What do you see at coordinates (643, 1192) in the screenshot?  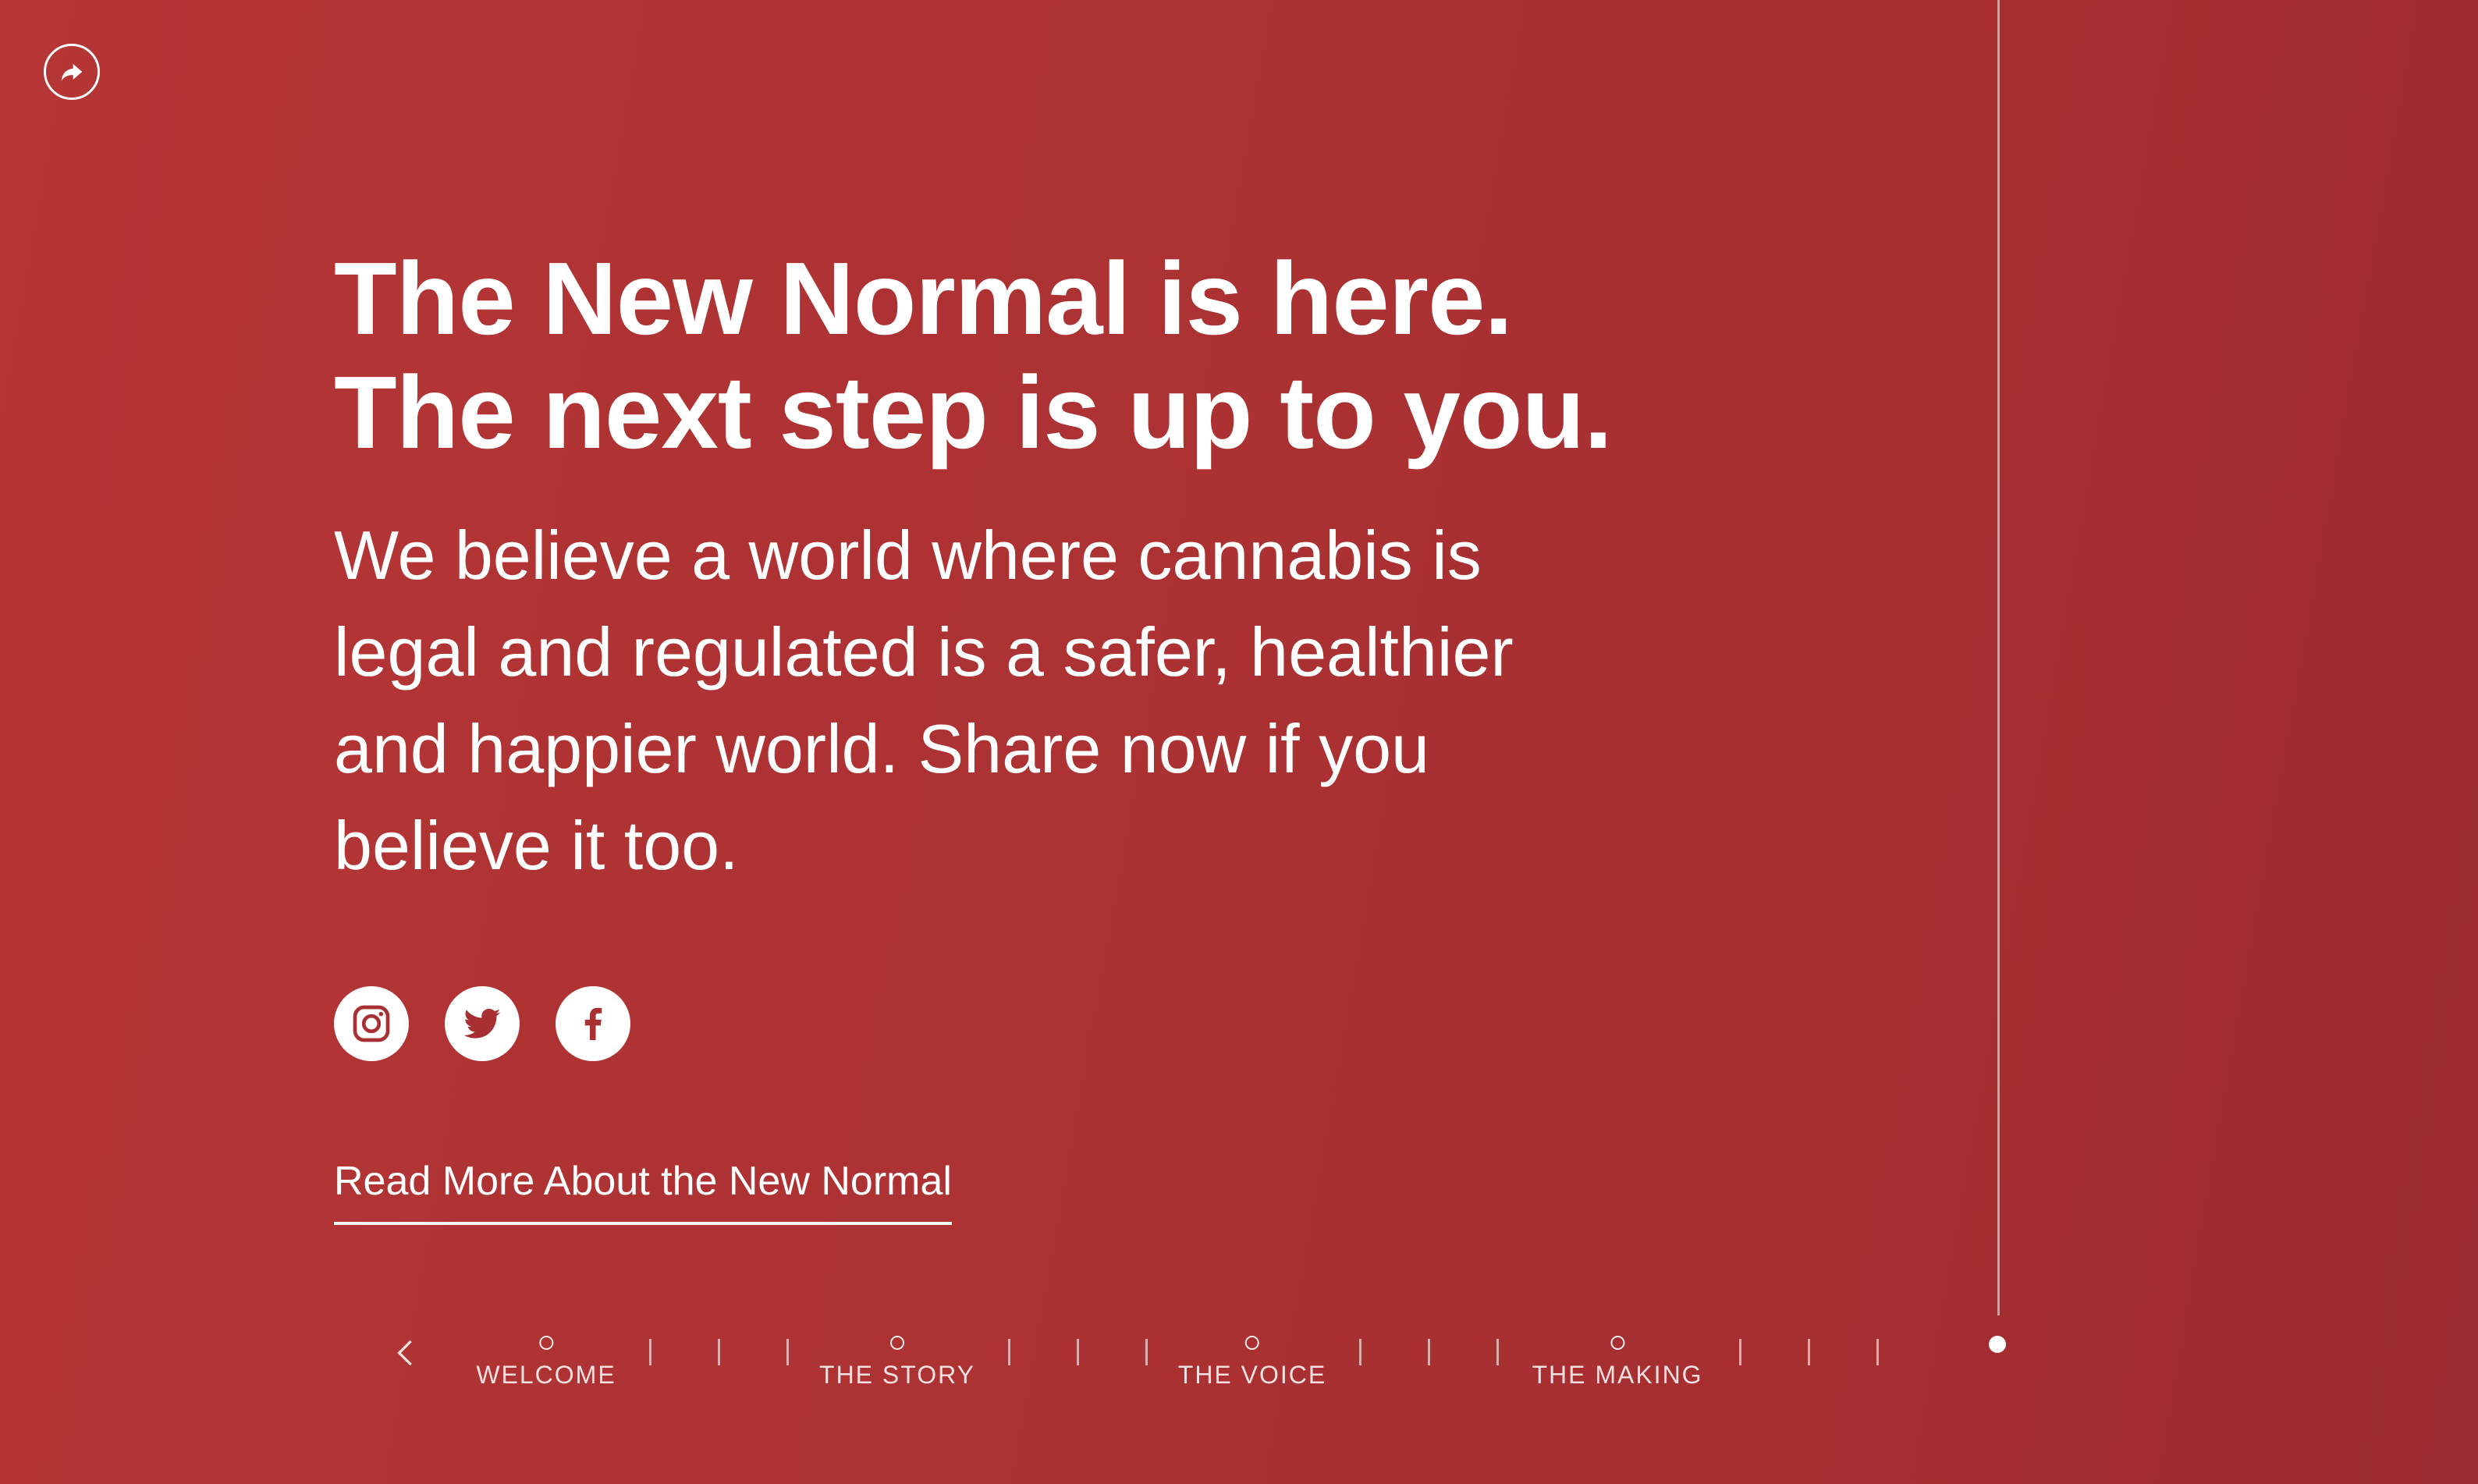 I see `read-more-link: Read More About the New Normal` at bounding box center [643, 1192].